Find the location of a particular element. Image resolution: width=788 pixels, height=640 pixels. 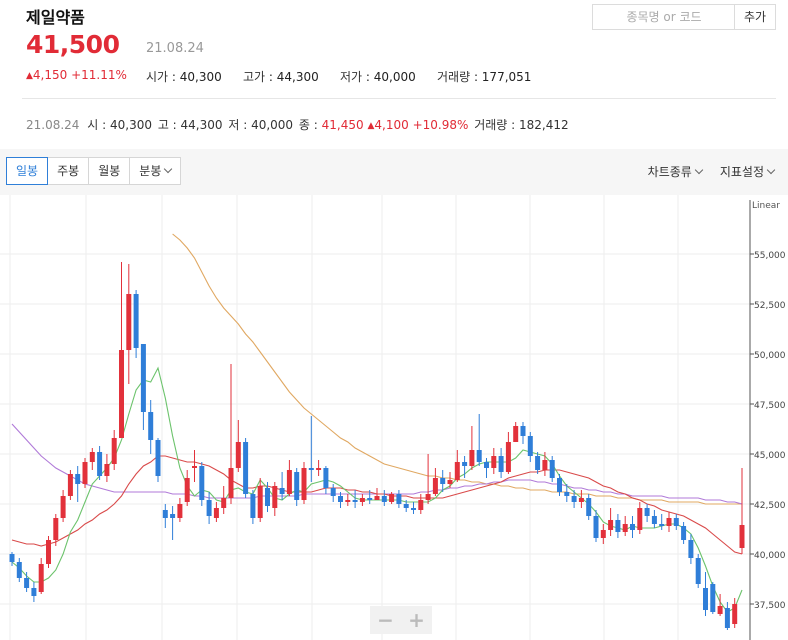

y-tick-label: 50,000 is located at coordinates (770, 356).